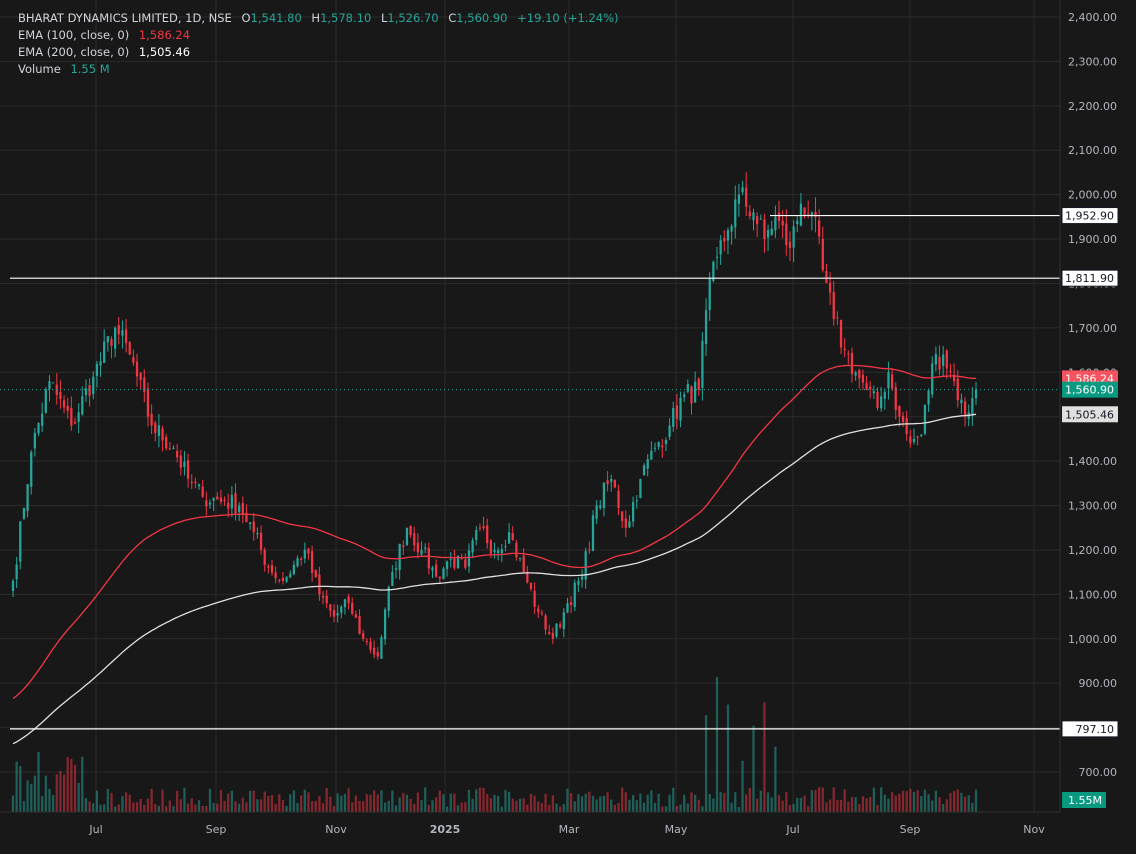 This screenshot has width=1136, height=854. I want to click on symbol-title: BHARAT DYNAMICS LIMITED, 1D, NSE, so click(125, 18).